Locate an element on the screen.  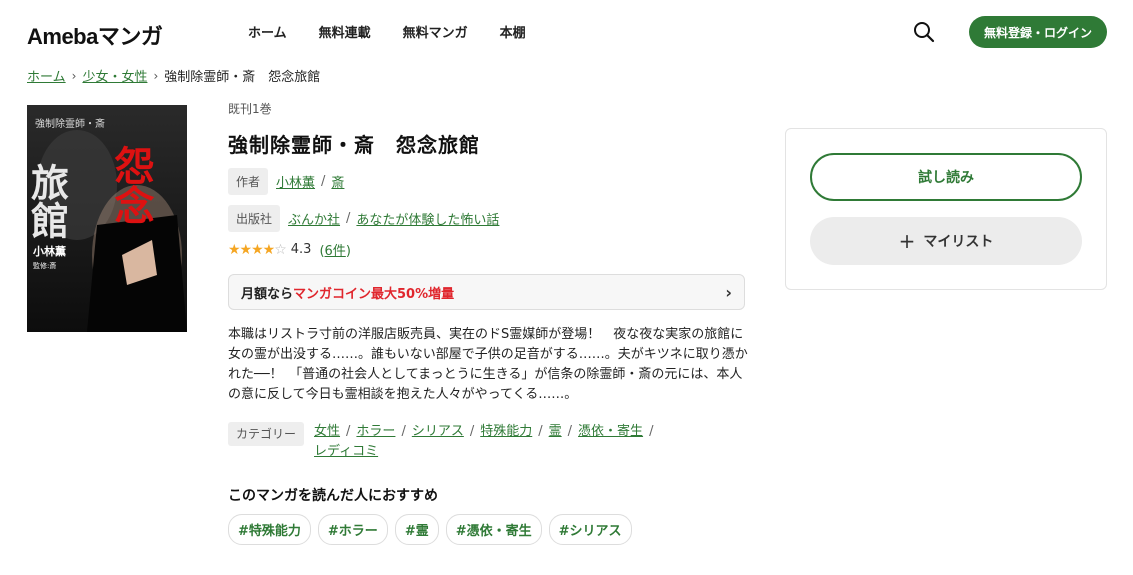
cover-title-a: 怨念 is located at coordinates (131, 185).